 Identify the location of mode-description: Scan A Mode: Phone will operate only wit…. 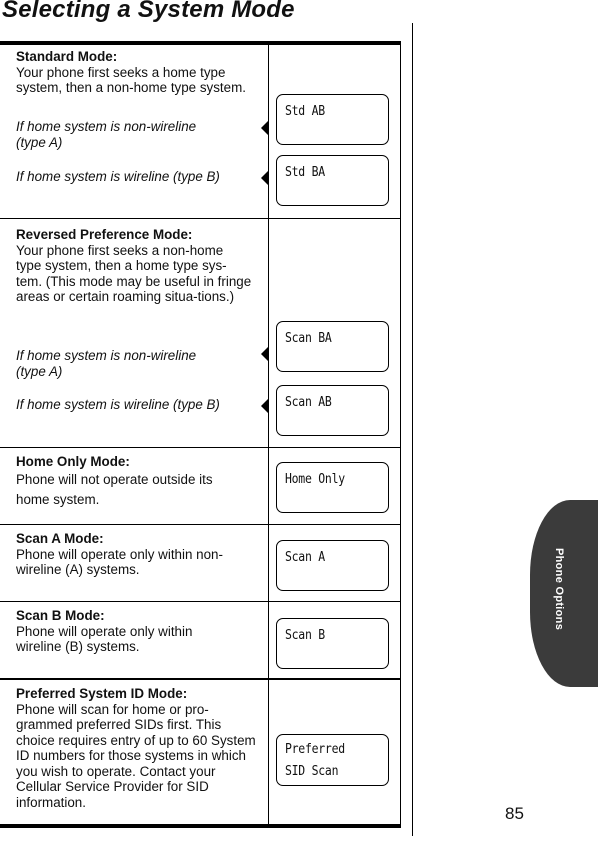
(121, 554).